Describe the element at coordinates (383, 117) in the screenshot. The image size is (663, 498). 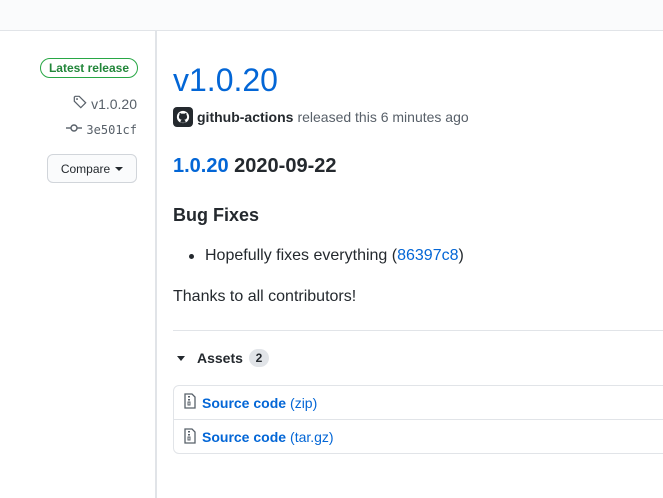
I see `release-time-text: released this 6 minutes ago` at that location.